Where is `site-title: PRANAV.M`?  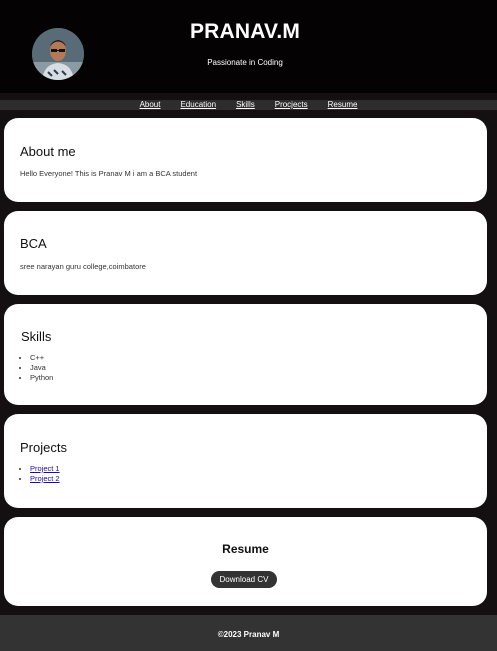 site-title: PRANAV.M is located at coordinates (245, 31).